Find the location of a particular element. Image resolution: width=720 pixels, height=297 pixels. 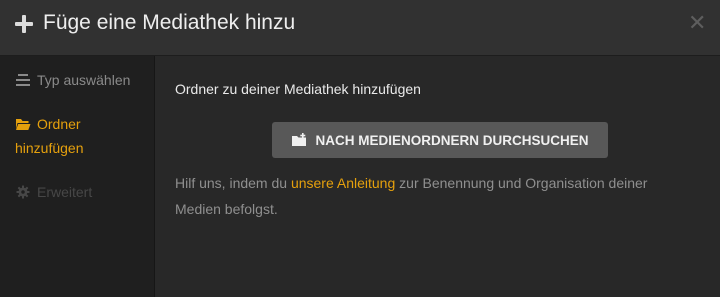

sidebar-item-typ-auswaehlen: Typ auswählen is located at coordinates (72, 80).